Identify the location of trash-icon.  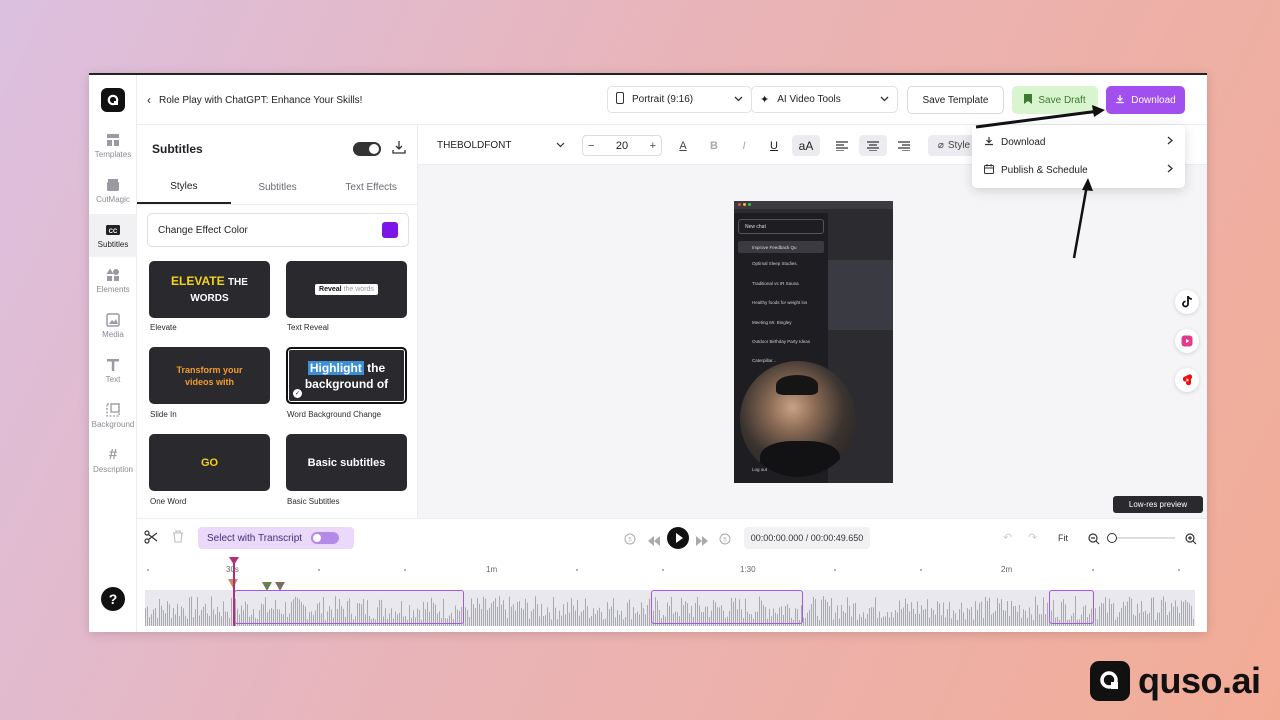
(178, 539).